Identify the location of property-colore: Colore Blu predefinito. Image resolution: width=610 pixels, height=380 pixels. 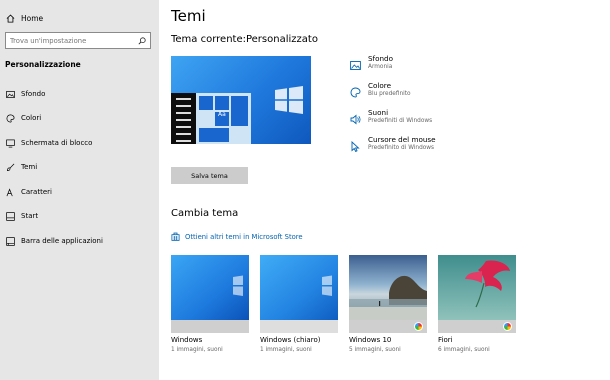
(420, 93).